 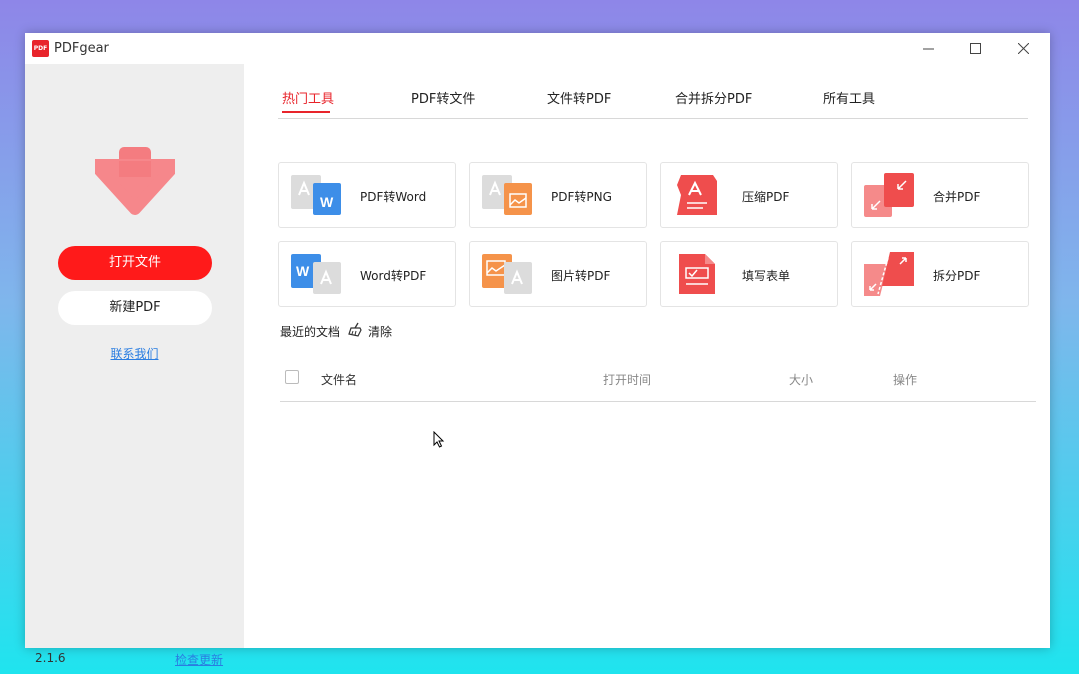 What do you see at coordinates (697, 195) in the screenshot?
I see `compress-pdf-icon` at bounding box center [697, 195].